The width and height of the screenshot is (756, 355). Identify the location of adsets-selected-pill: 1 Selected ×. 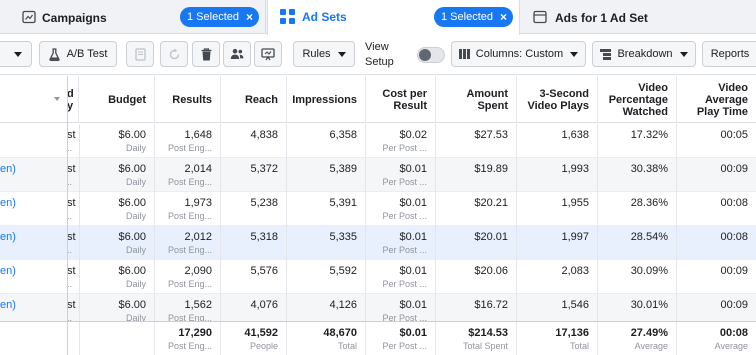
(473, 17).